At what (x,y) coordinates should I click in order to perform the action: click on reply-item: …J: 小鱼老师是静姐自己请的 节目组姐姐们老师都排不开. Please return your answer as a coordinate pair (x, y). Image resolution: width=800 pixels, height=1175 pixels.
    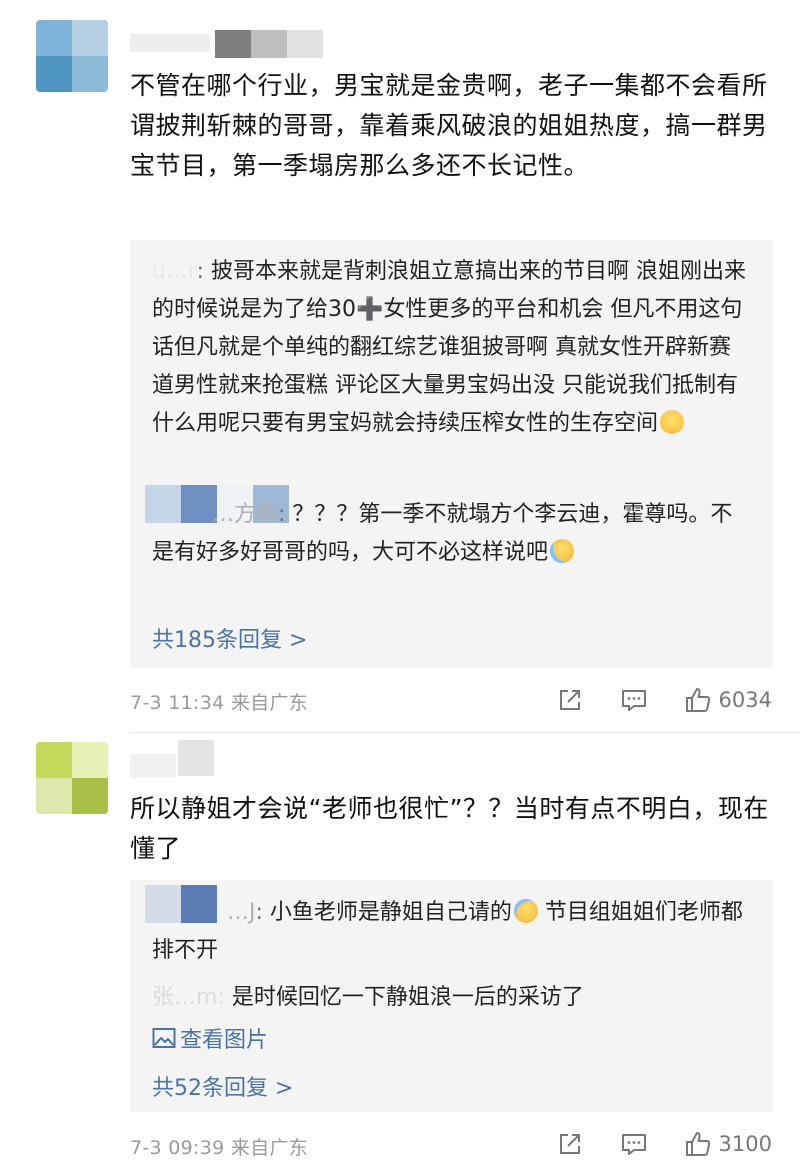
    Looking at the image, I should click on (452, 932).